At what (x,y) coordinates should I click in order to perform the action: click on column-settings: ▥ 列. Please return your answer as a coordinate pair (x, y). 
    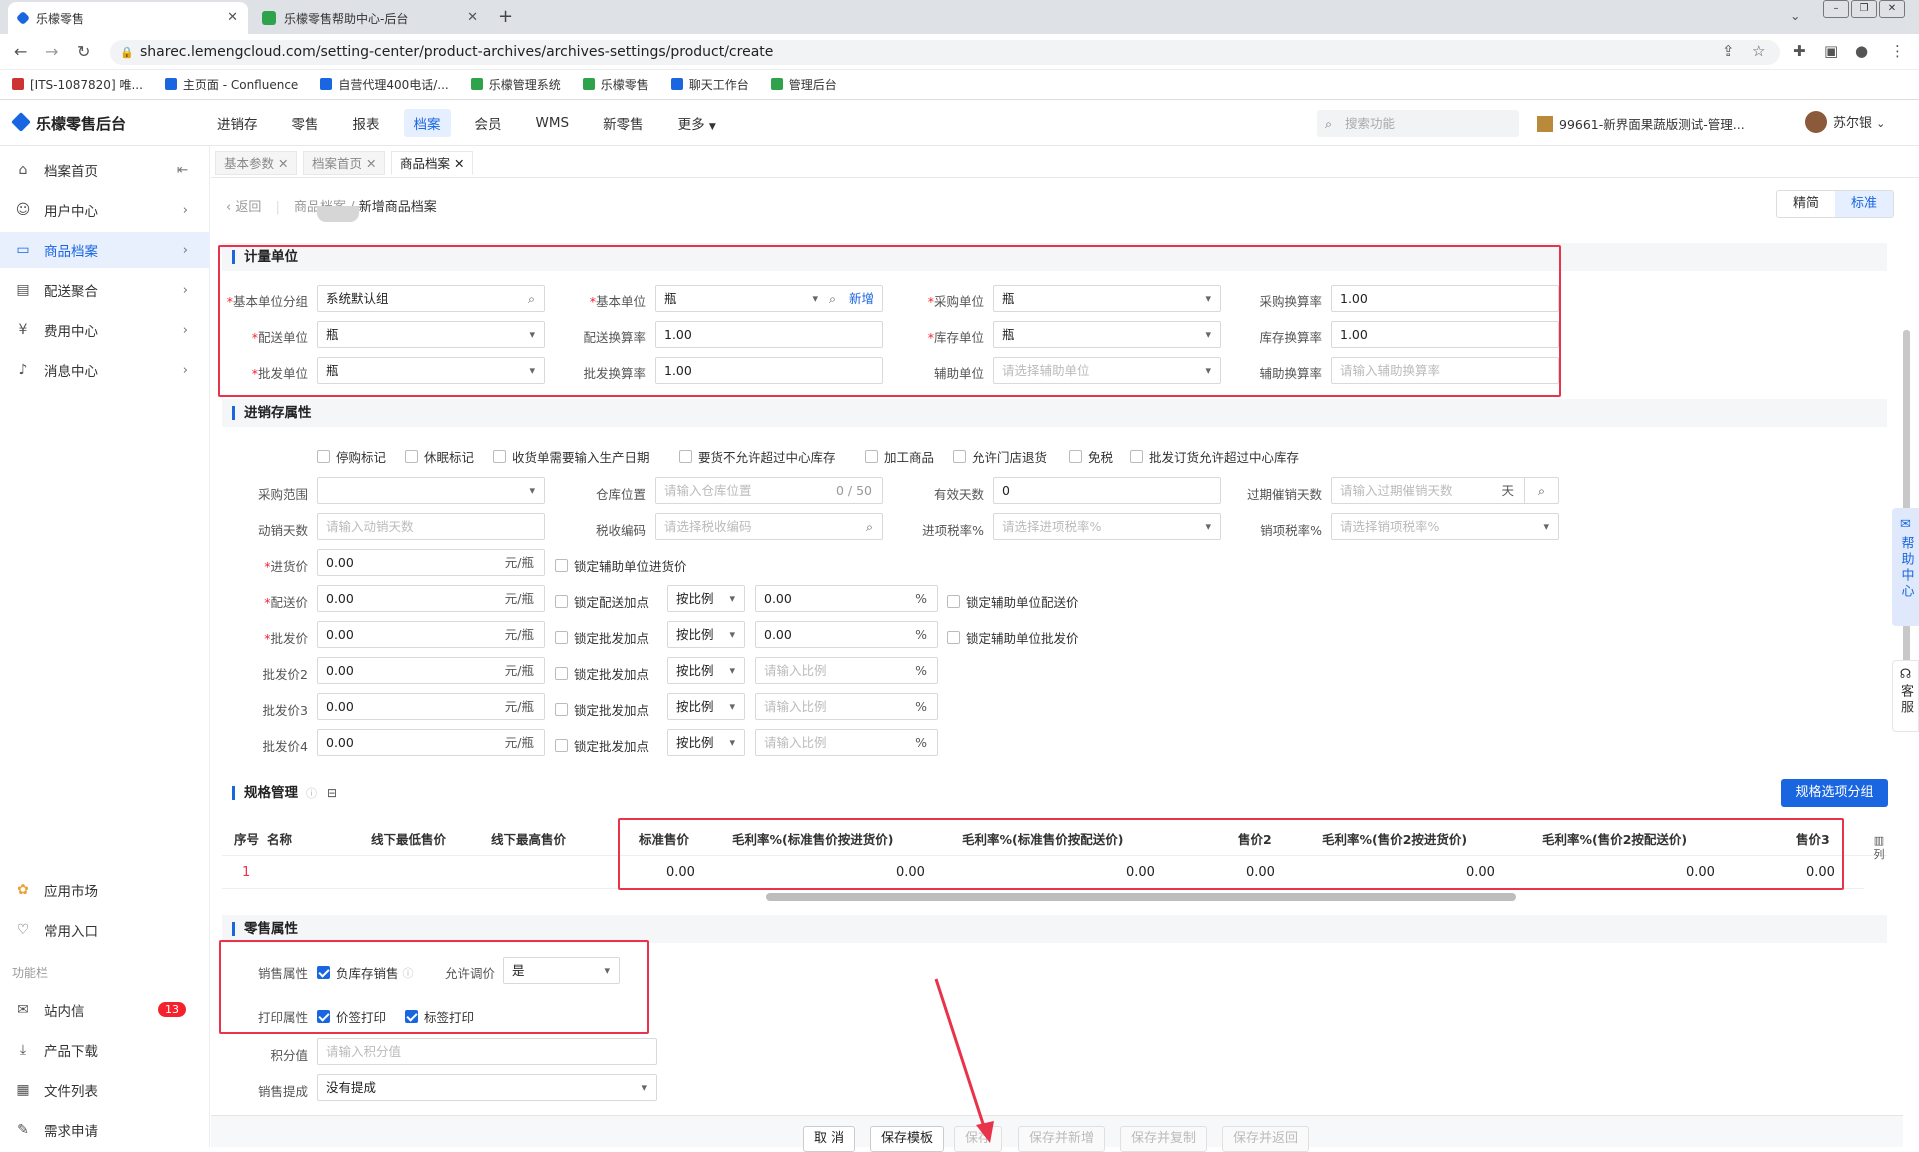
    Looking at the image, I should click on (1879, 848).